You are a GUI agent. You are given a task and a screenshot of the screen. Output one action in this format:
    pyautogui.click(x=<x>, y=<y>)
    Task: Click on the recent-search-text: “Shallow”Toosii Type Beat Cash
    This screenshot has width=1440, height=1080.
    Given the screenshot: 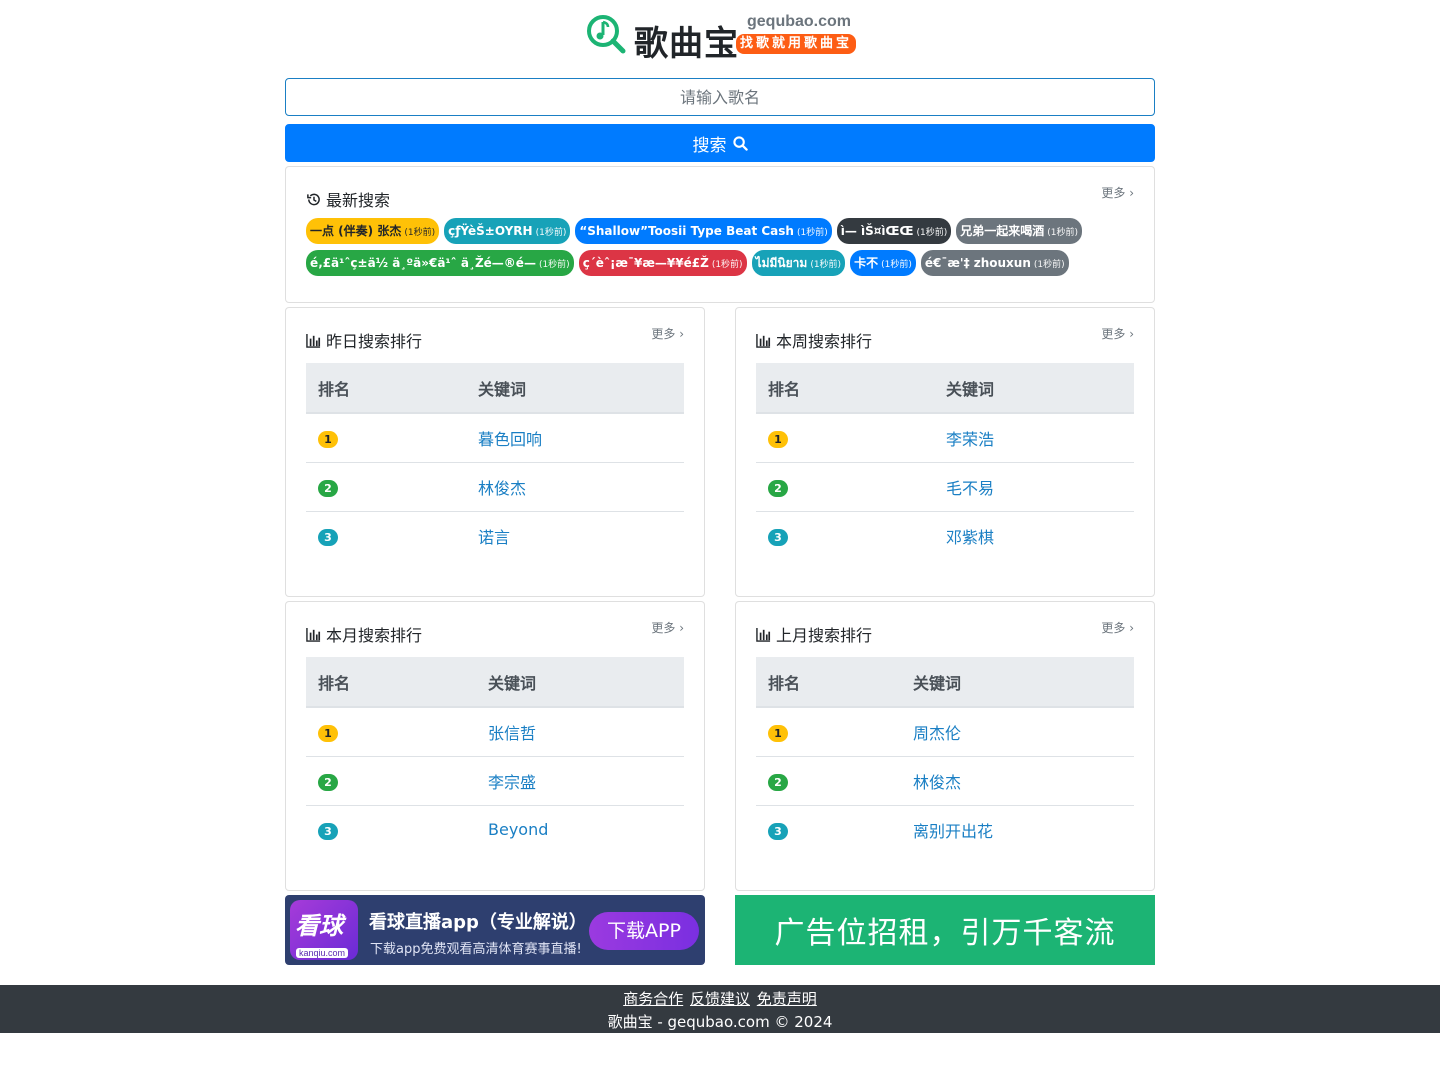 What is the action you would take?
    pyautogui.click(x=686, y=231)
    